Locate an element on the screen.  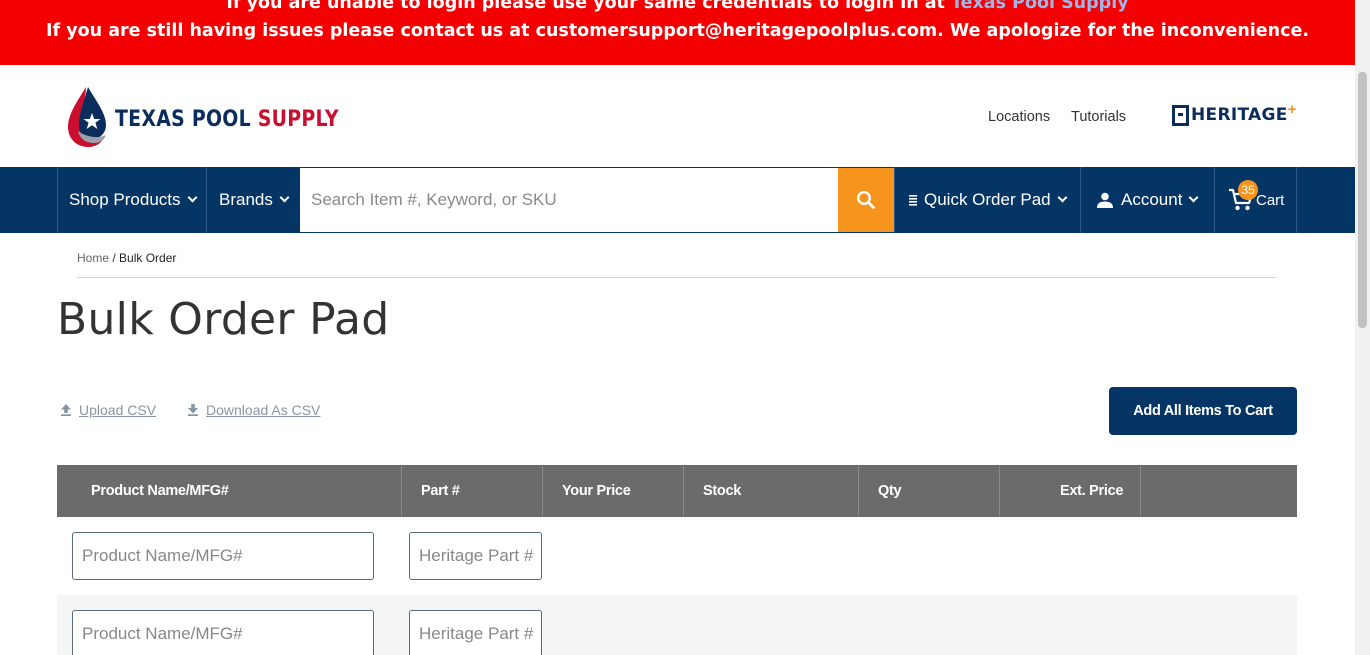
shop-products-label: Shop Products is located at coordinates (125, 199).